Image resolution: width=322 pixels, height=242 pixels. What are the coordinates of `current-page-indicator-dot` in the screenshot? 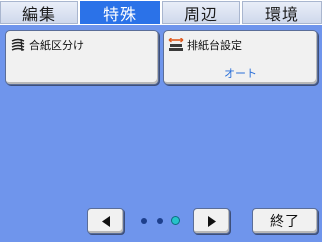 It's located at (175, 220).